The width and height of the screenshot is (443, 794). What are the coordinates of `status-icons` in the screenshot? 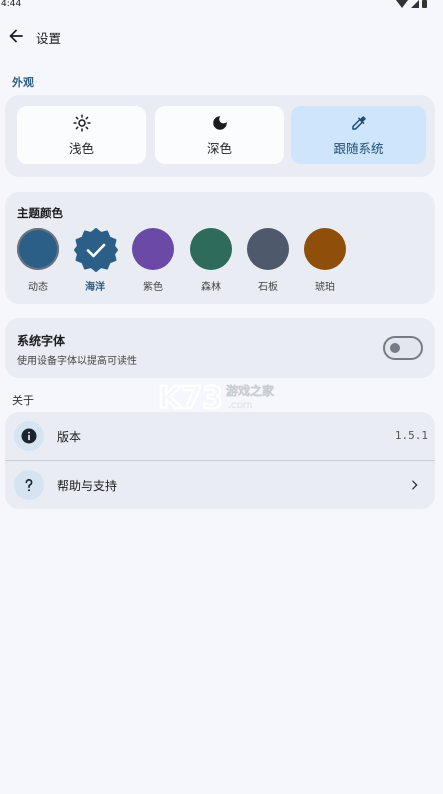 It's located at (411, 4).